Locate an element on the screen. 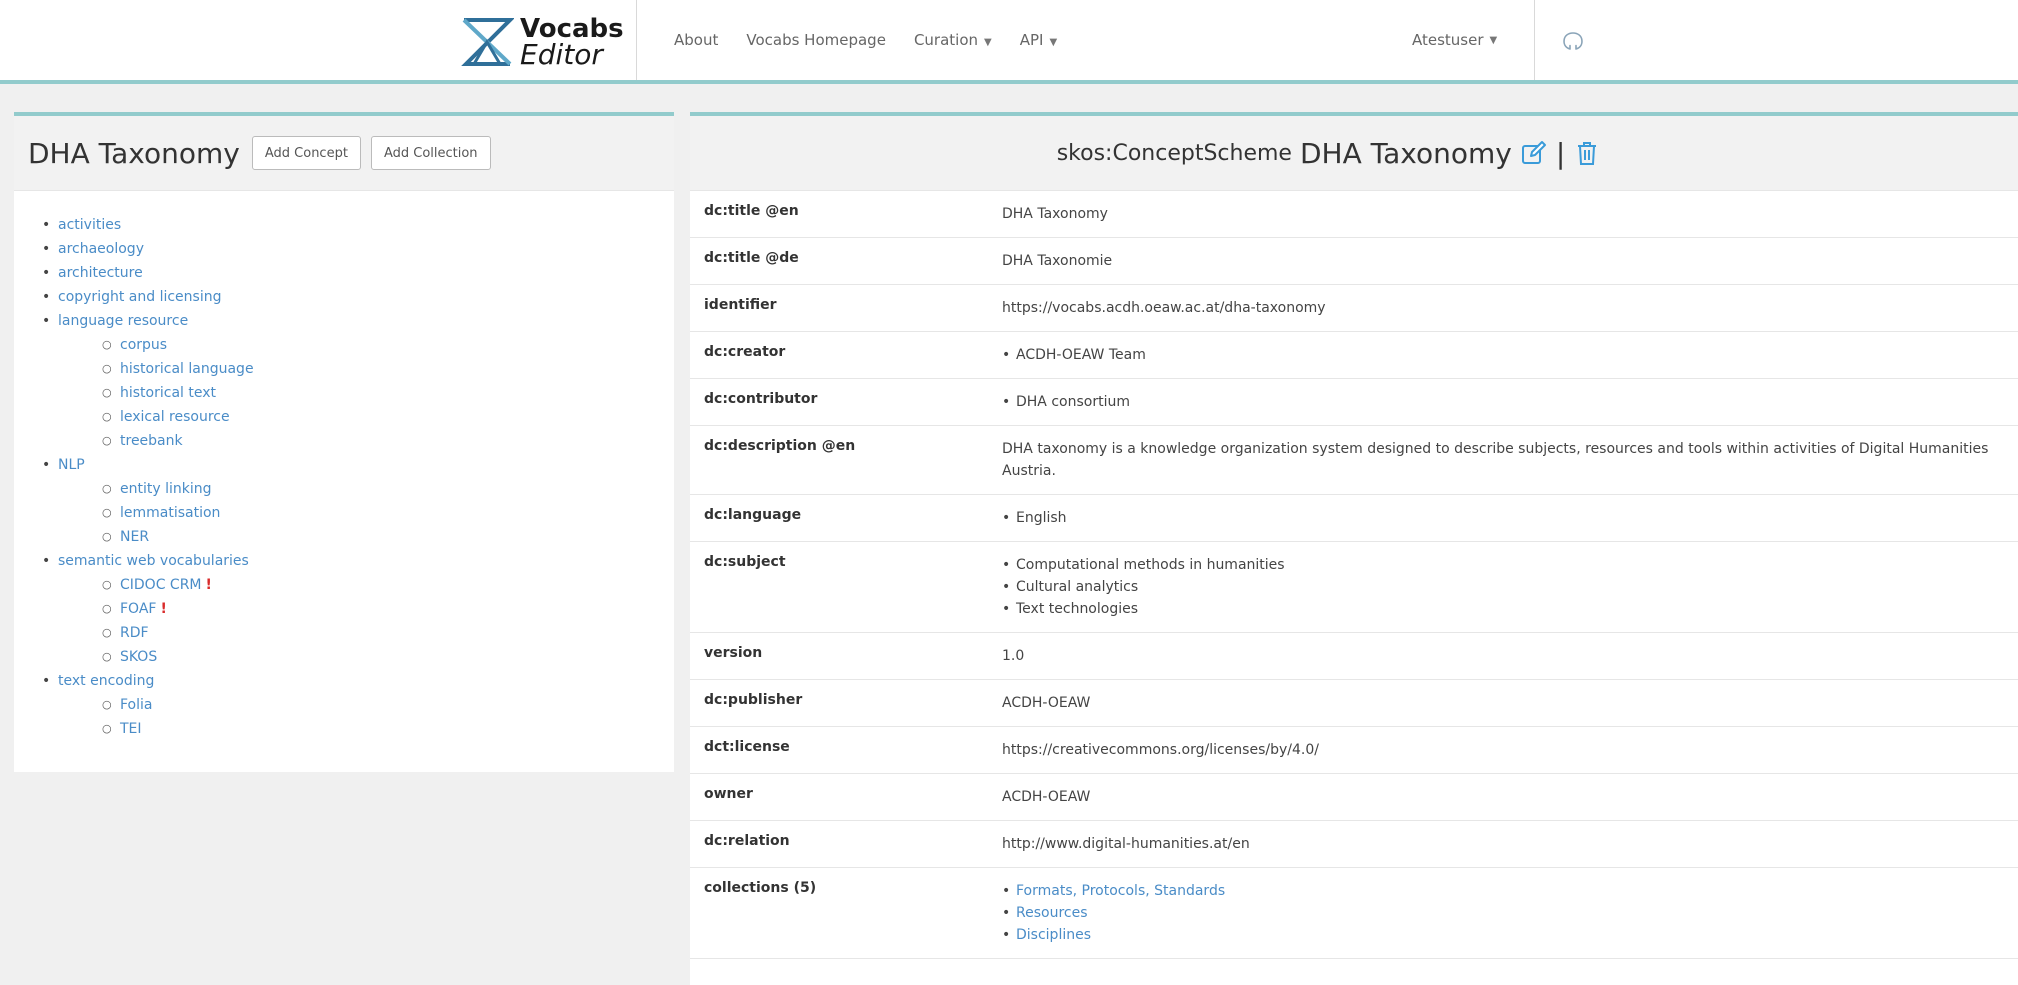 This screenshot has width=2018, height=985. concept-link: historical text is located at coordinates (168, 393).